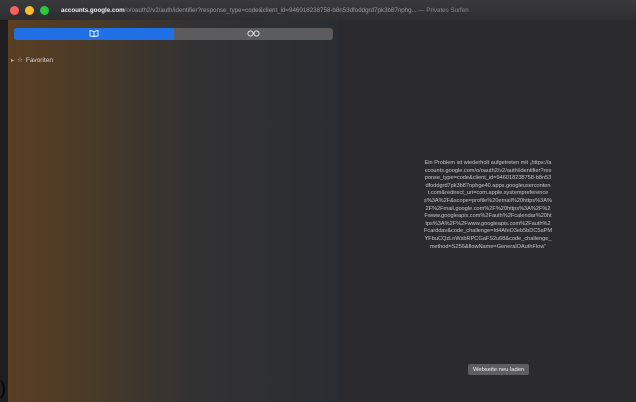 This screenshot has width=636, height=402. What do you see at coordinates (44, 10) in the screenshot?
I see `zoom-window-button` at bounding box center [44, 10].